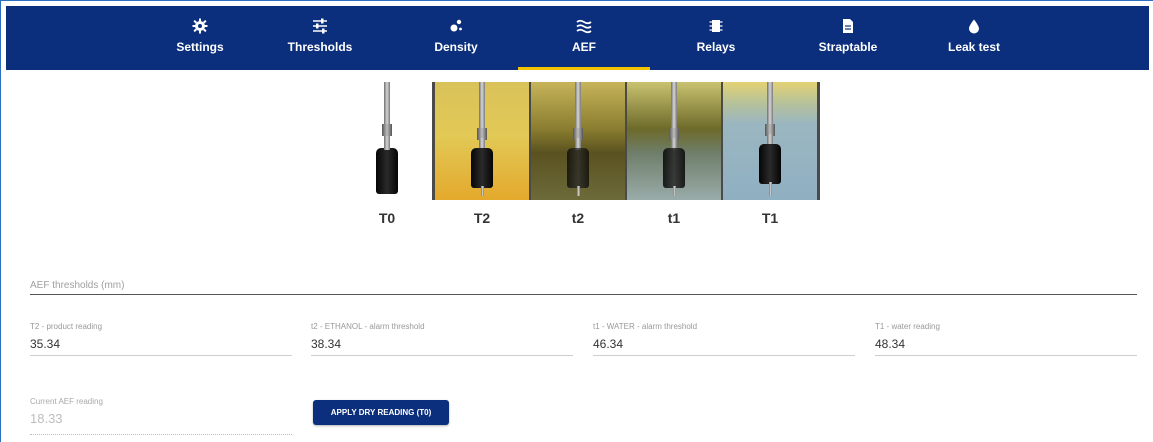  I want to click on density-icon, so click(456, 25).